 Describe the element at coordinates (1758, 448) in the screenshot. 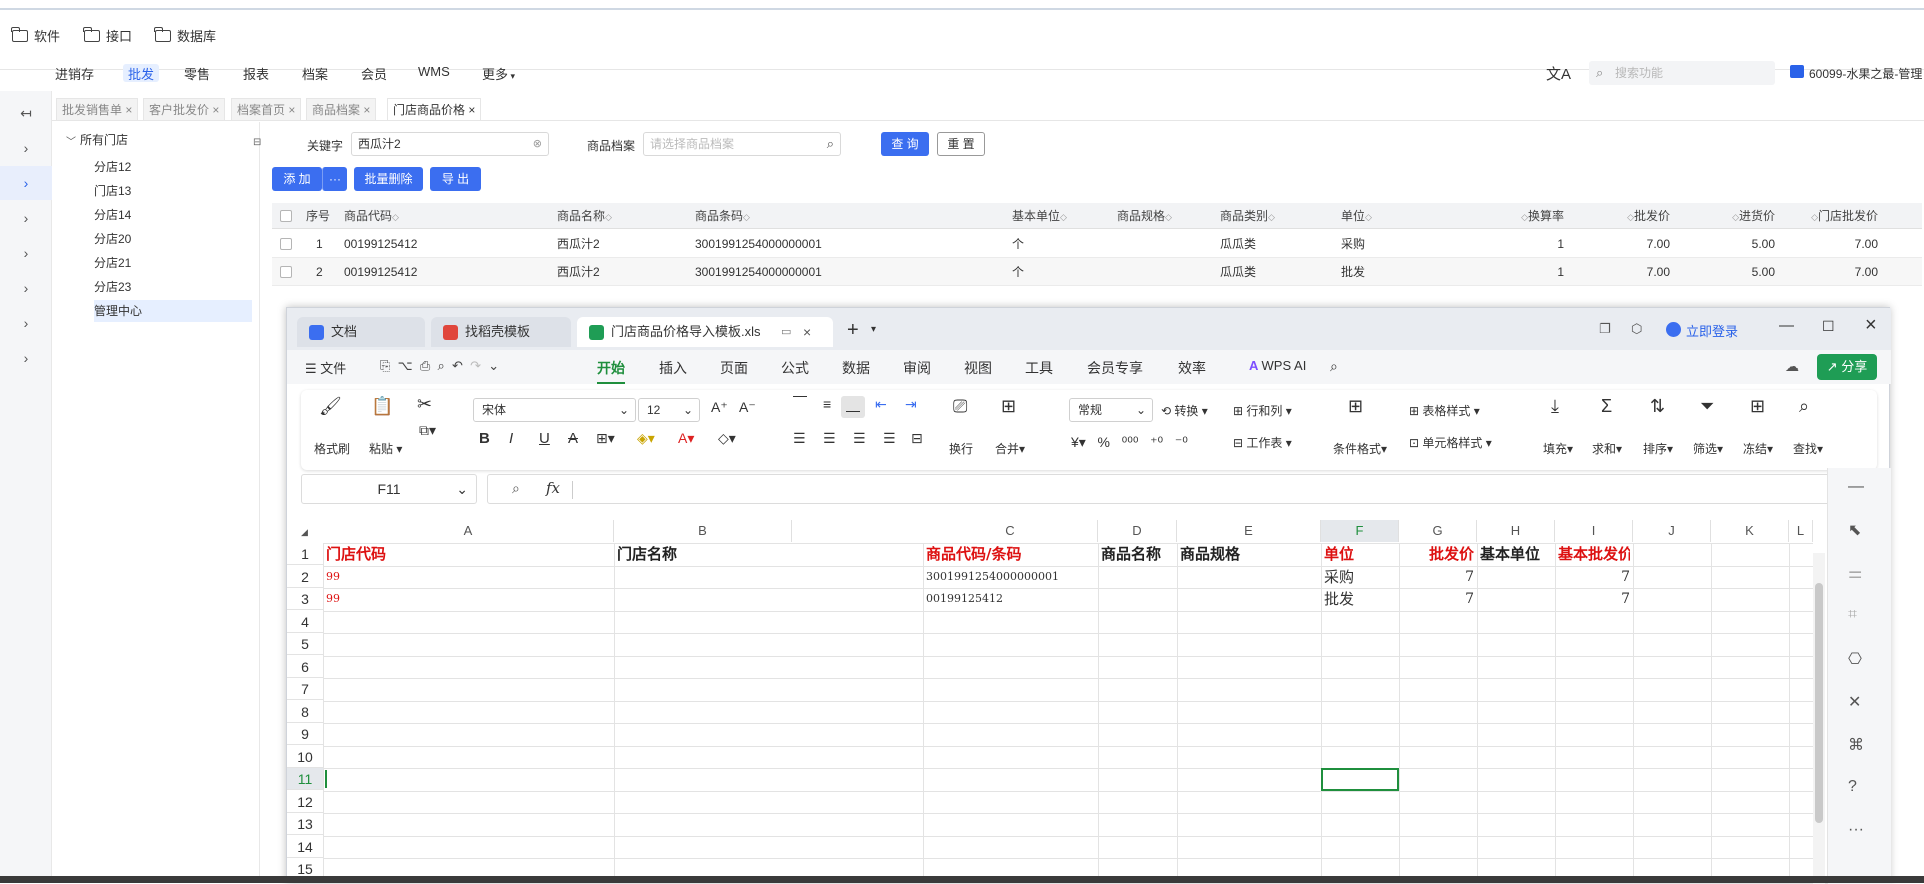

I see `freeze-label: 冻结▾` at that location.